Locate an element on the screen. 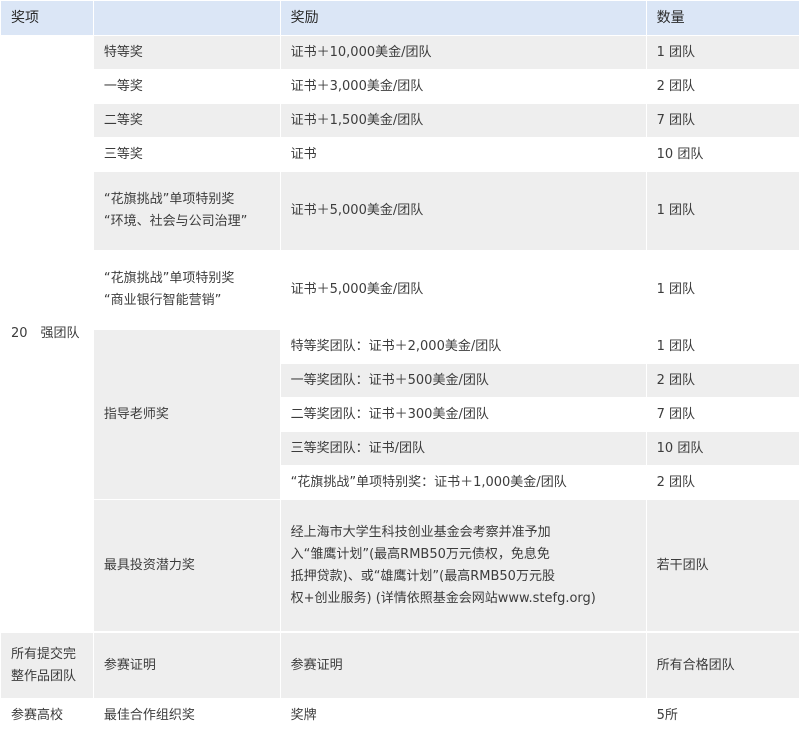 The image size is (800, 733). award-name: 三等奖 is located at coordinates (186, 154).